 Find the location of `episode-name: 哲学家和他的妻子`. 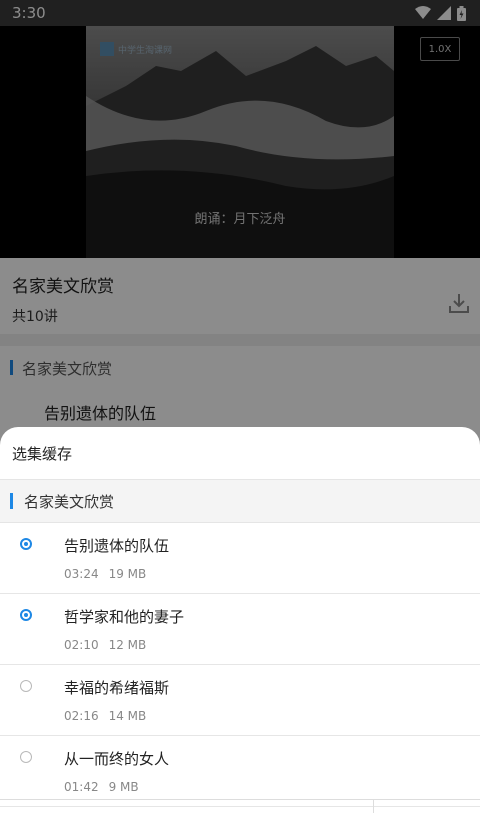

episode-name: 哲学家和他的妻子 is located at coordinates (124, 617).